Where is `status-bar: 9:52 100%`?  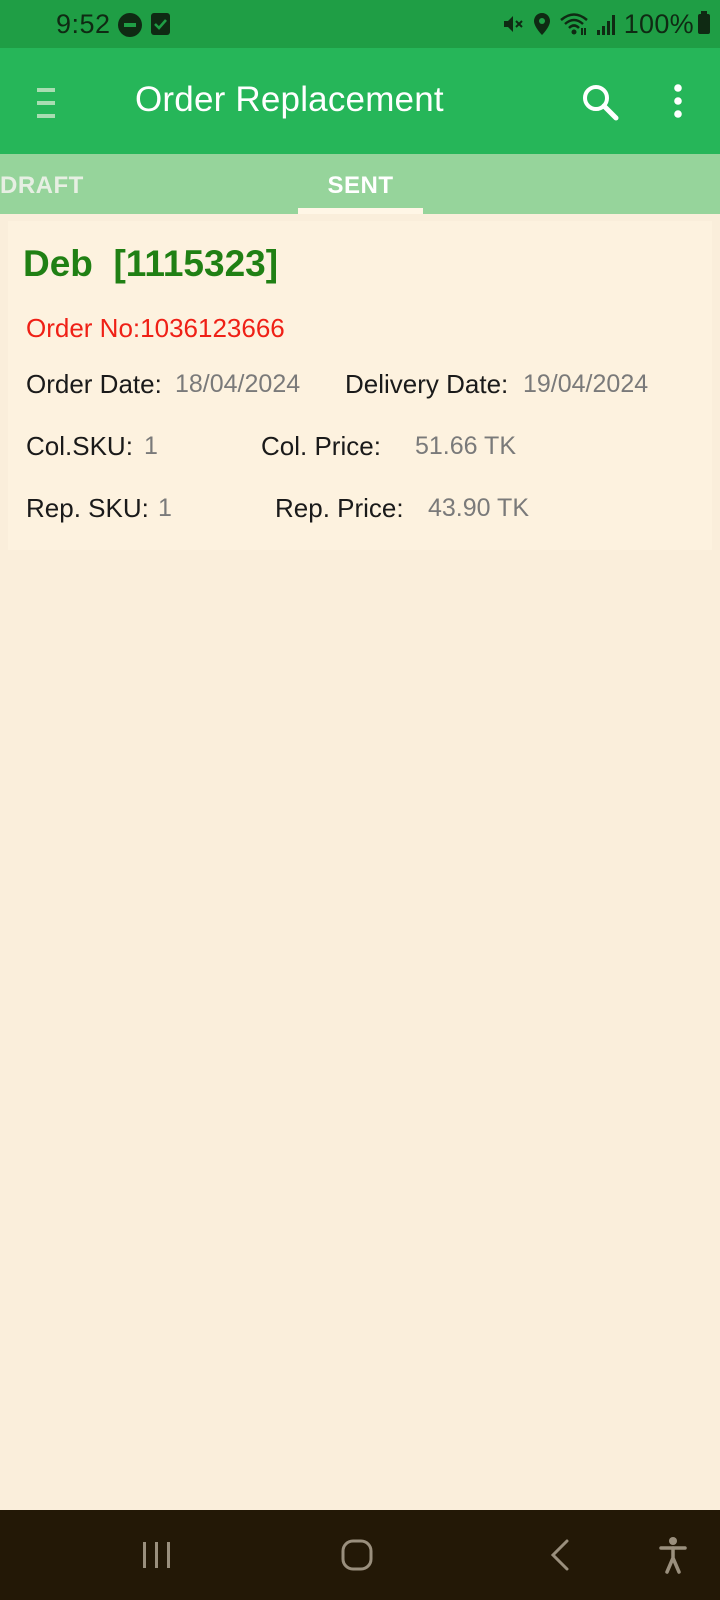
status-bar: 9:52 100% is located at coordinates (360, 24).